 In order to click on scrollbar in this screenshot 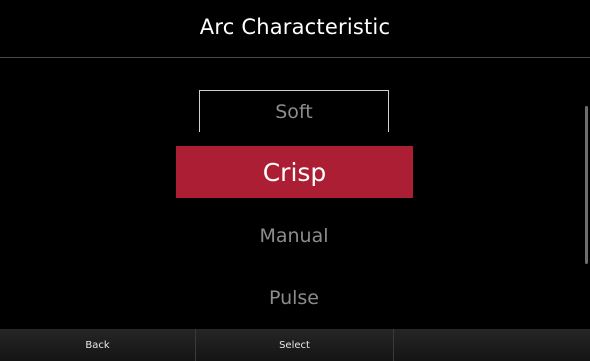, I will do `click(586, 185)`.